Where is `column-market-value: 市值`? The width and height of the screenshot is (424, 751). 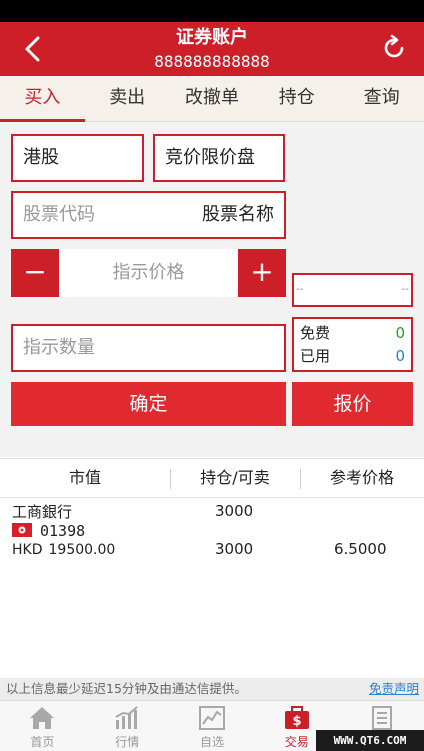
column-market-value: 市值 is located at coordinates (84, 477).